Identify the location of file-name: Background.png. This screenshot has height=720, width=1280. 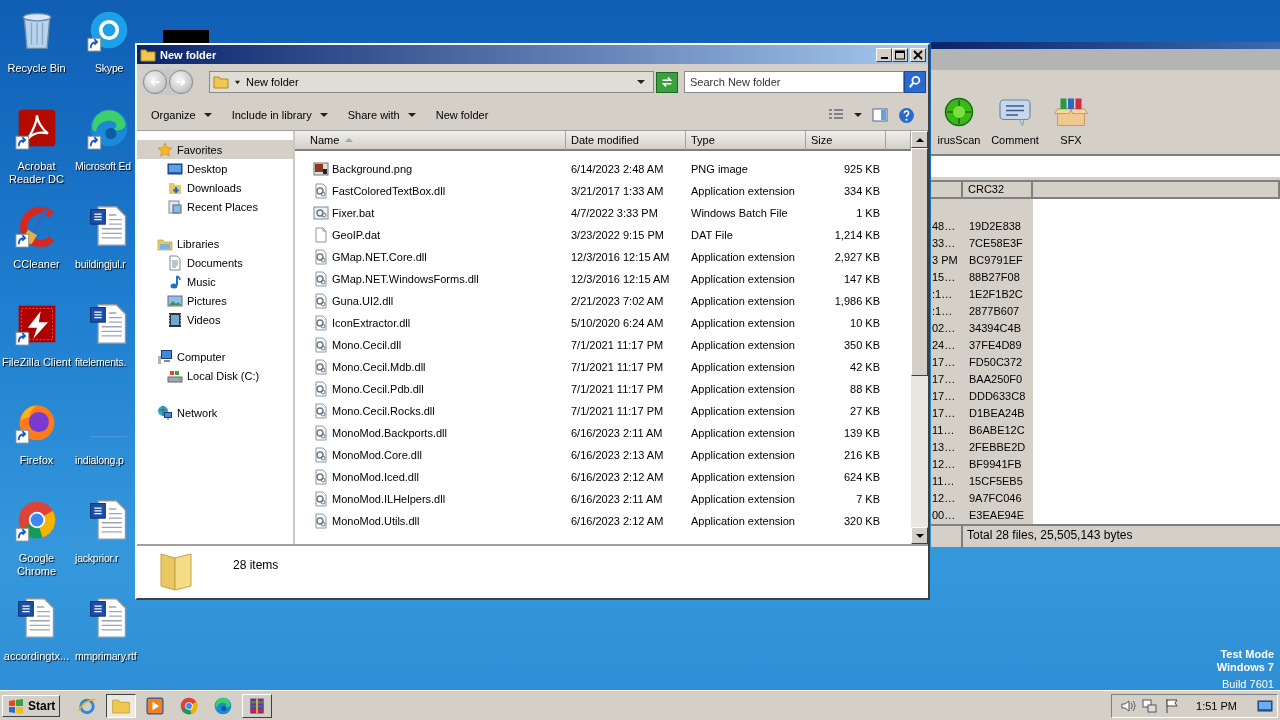
(430, 169).